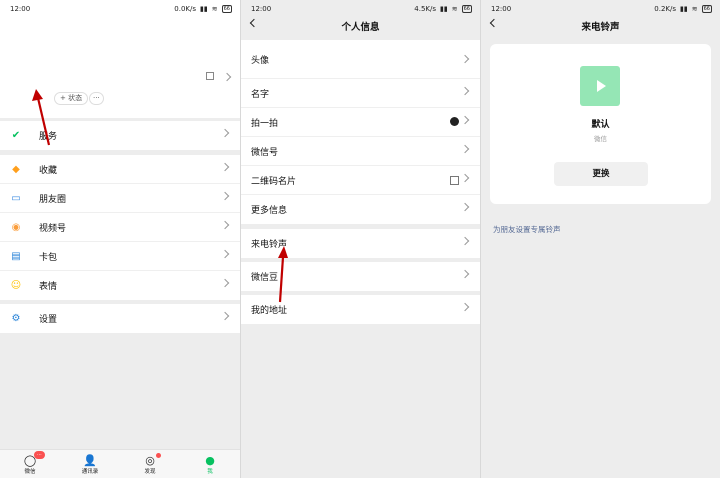 The height and width of the screenshot is (478, 720). Describe the element at coordinates (360, 59) in the screenshot. I see `info-row-avatar: 头像` at that location.